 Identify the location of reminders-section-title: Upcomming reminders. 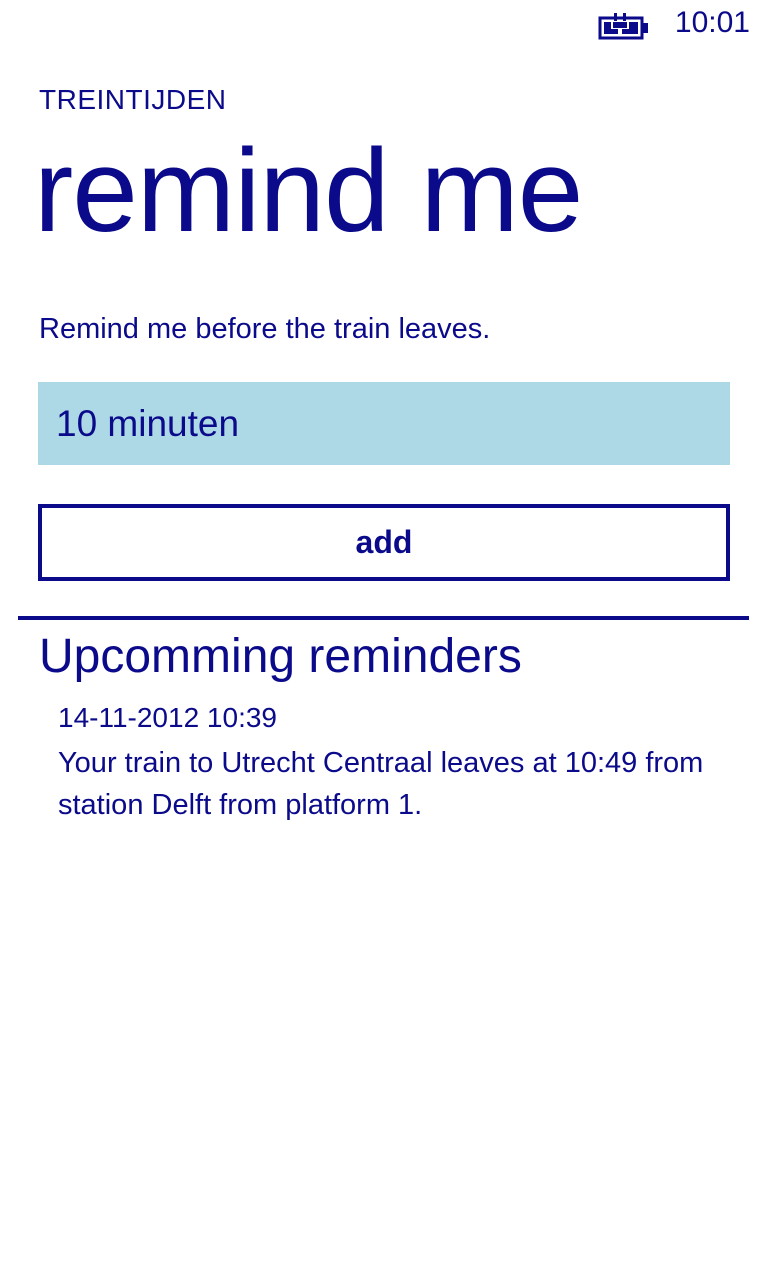
(280, 656).